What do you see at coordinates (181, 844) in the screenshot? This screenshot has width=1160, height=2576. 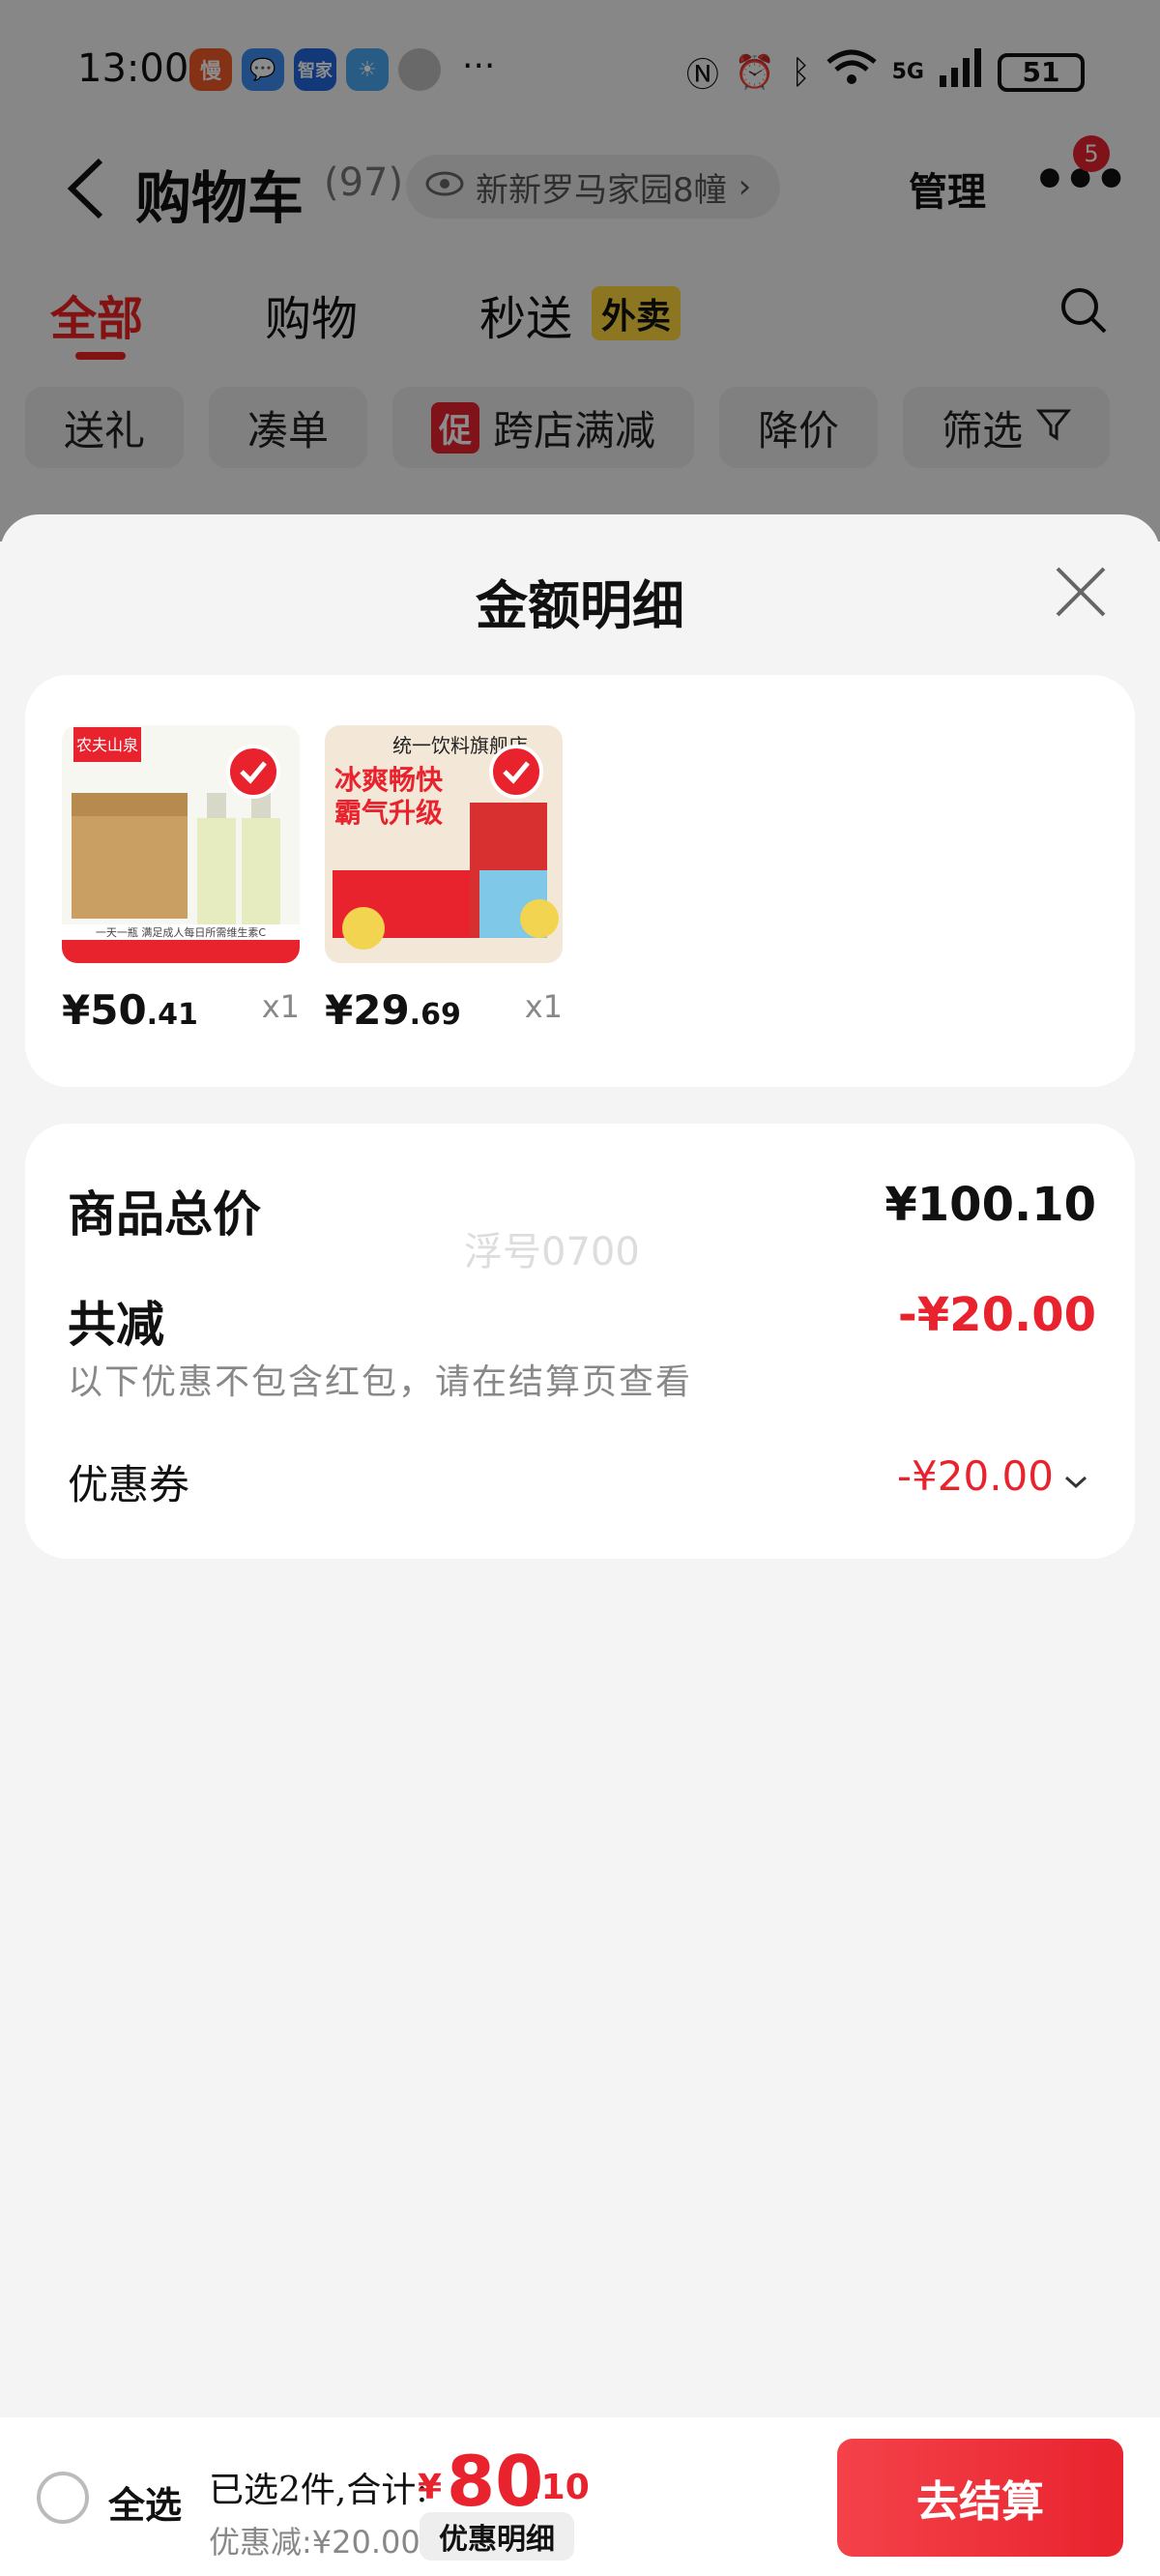 I see `product-image: 农夫山泉 一天一瓶 满足成人每日所需维生素C` at bounding box center [181, 844].